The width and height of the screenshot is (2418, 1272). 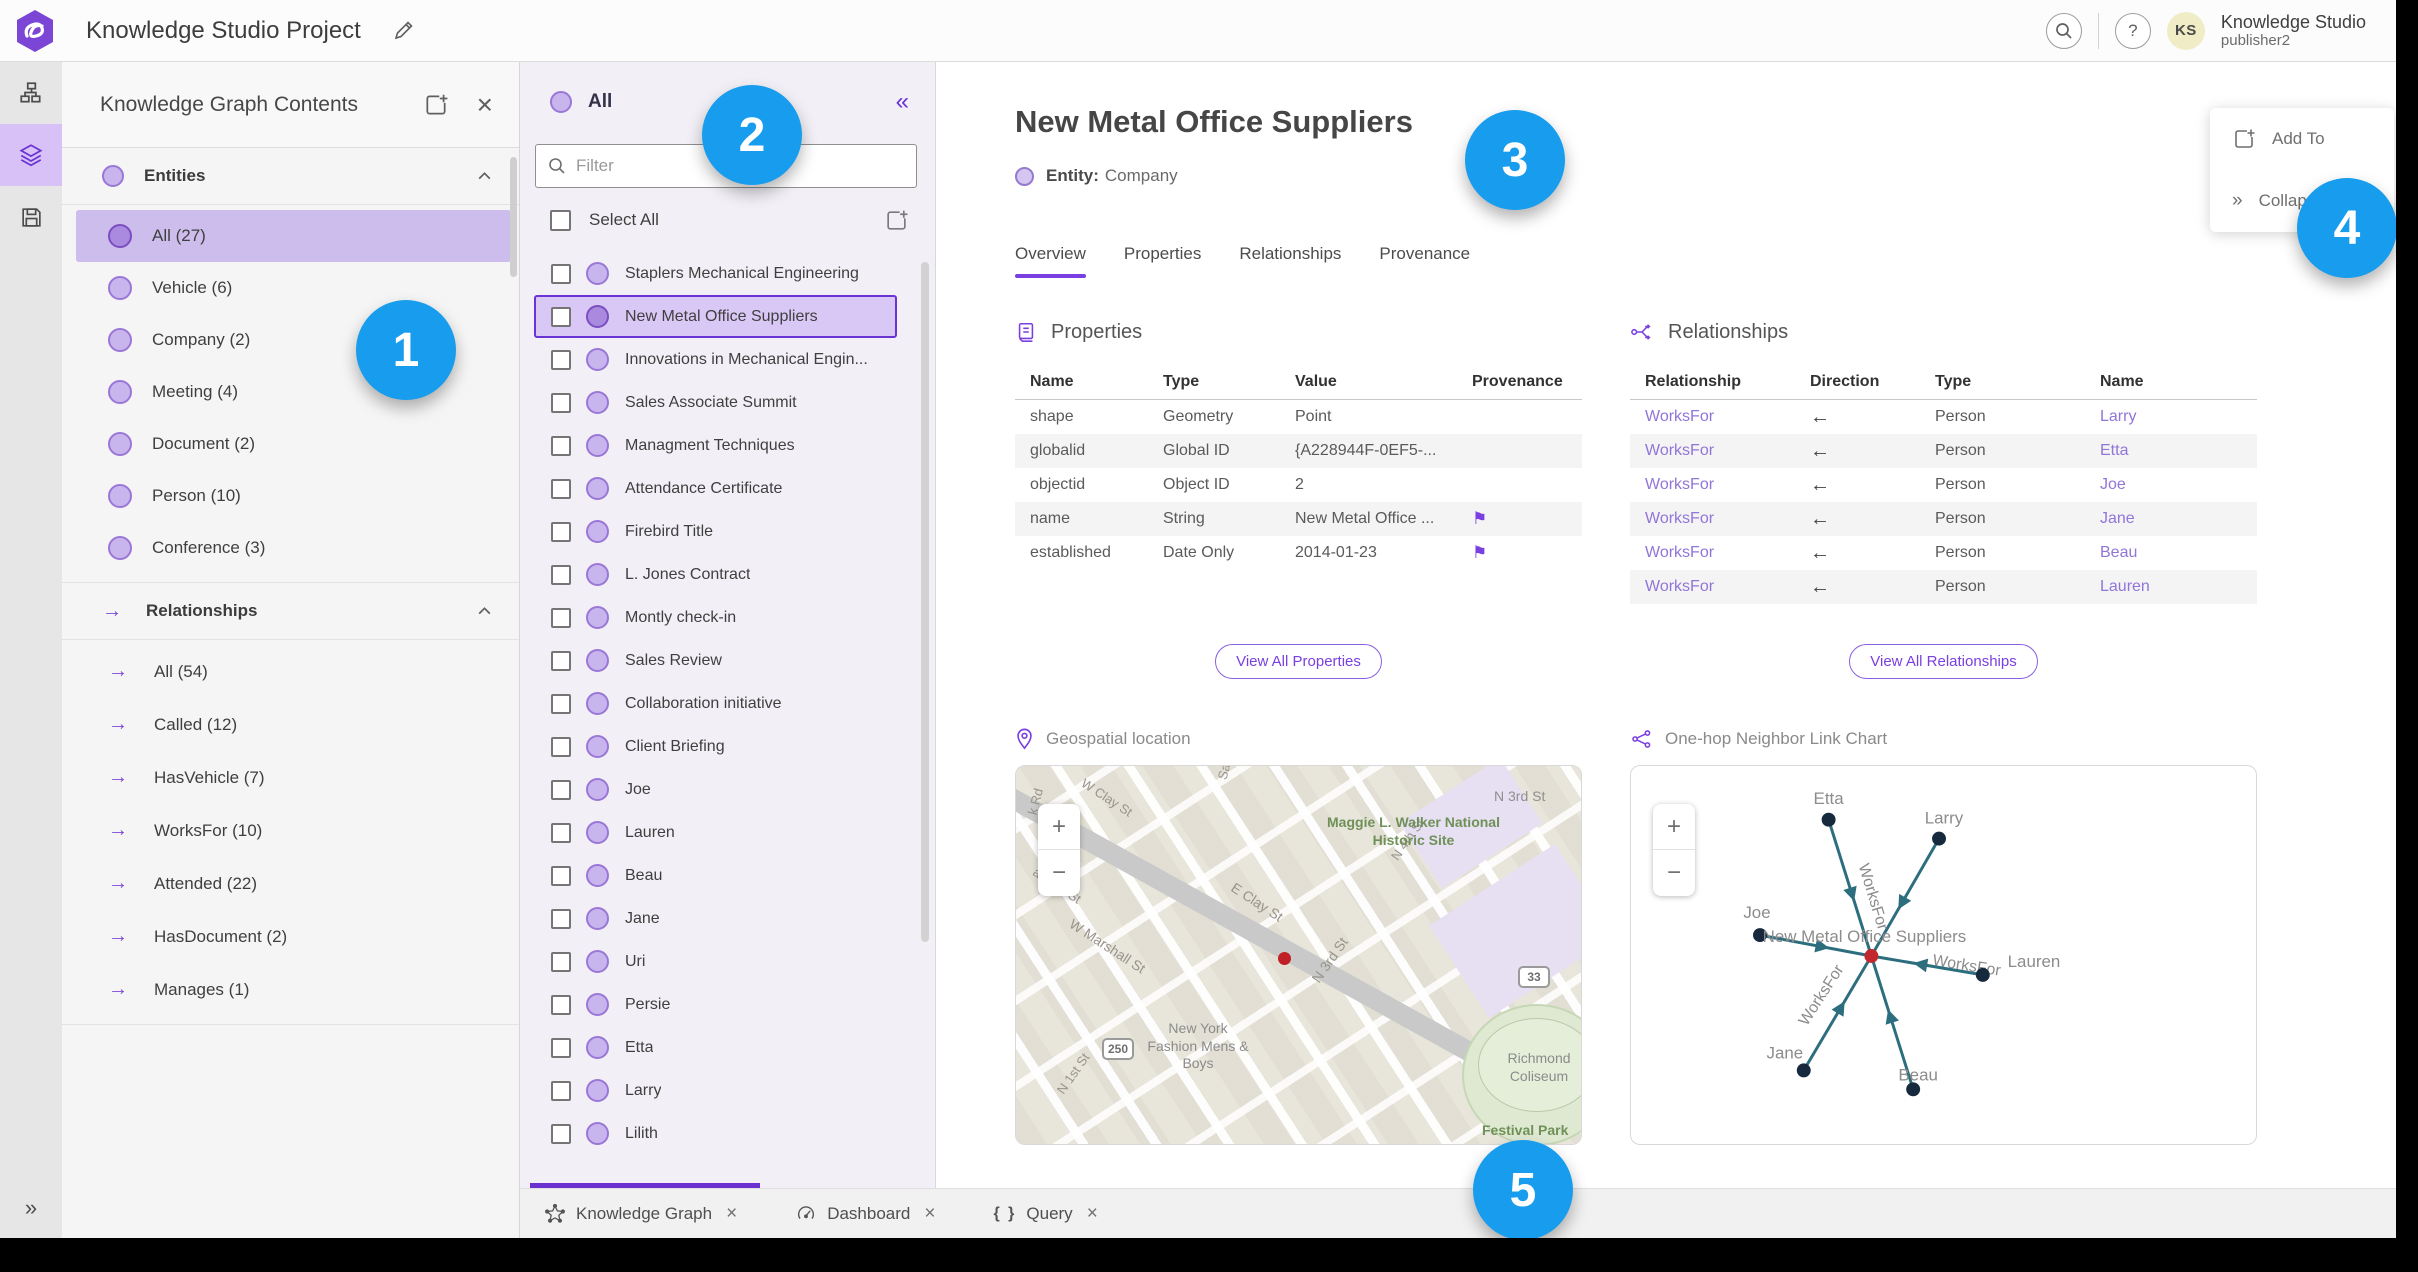 I want to click on relationship-type-item: → Called (12), so click(x=293, y=724).